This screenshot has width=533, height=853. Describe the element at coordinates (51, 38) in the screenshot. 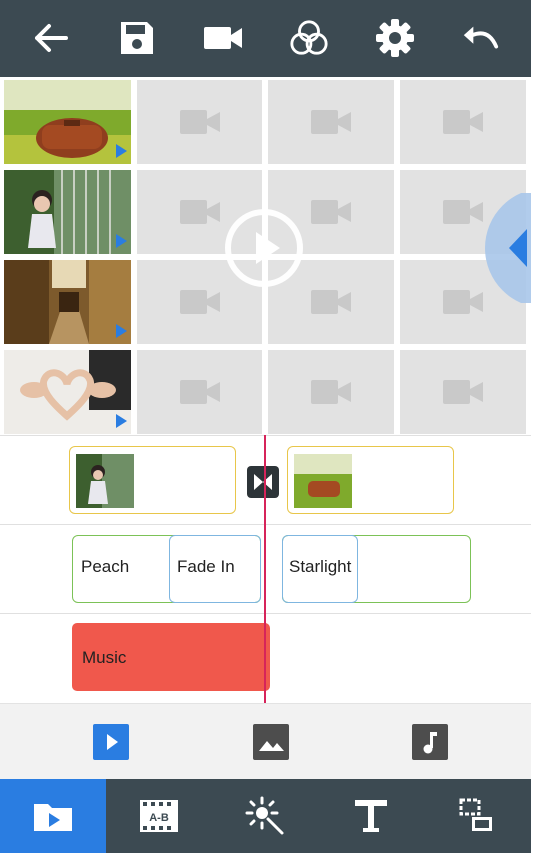

I see `back-arrow-icon` at that location.